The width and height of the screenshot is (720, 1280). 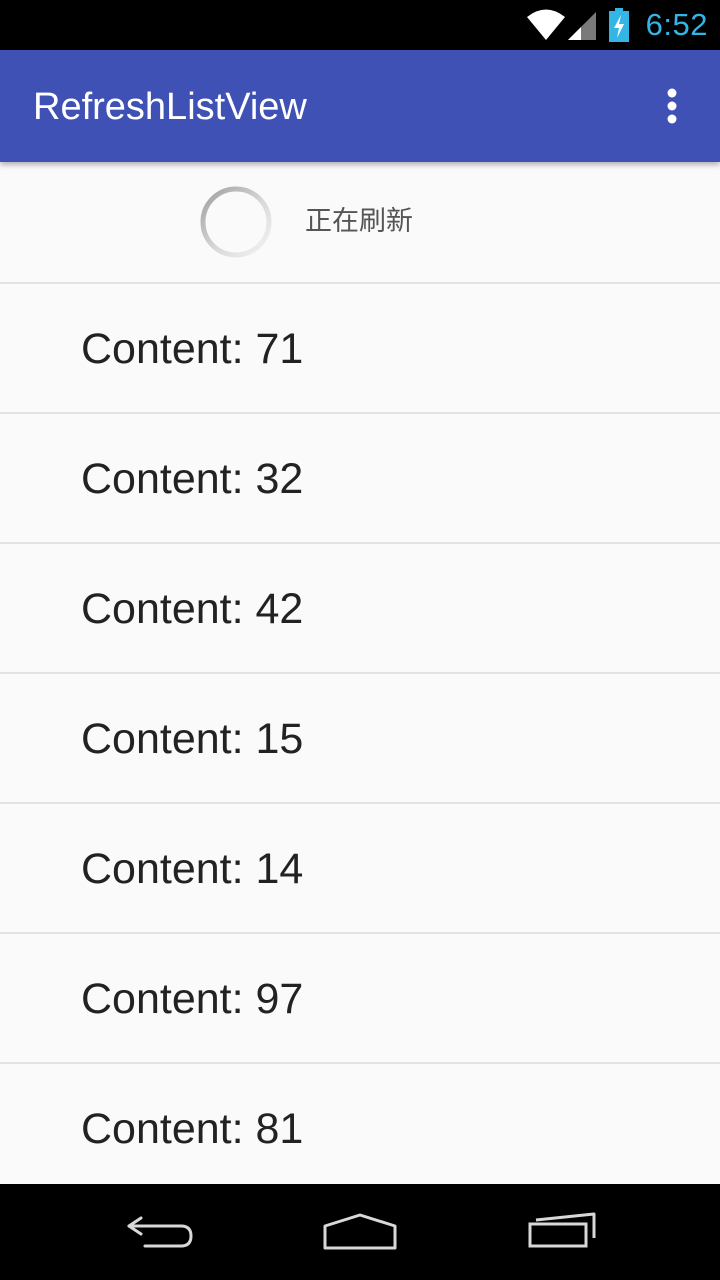 What do you see at coordinates (360, 479) in the screenshot?
I see `list-item: Content: 32` at bounding box center [360, 479].